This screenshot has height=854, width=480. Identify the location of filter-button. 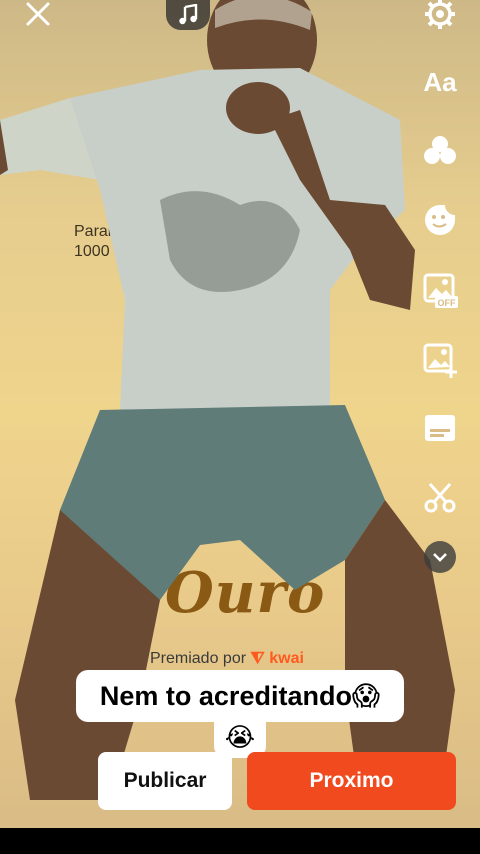
(440, 150).